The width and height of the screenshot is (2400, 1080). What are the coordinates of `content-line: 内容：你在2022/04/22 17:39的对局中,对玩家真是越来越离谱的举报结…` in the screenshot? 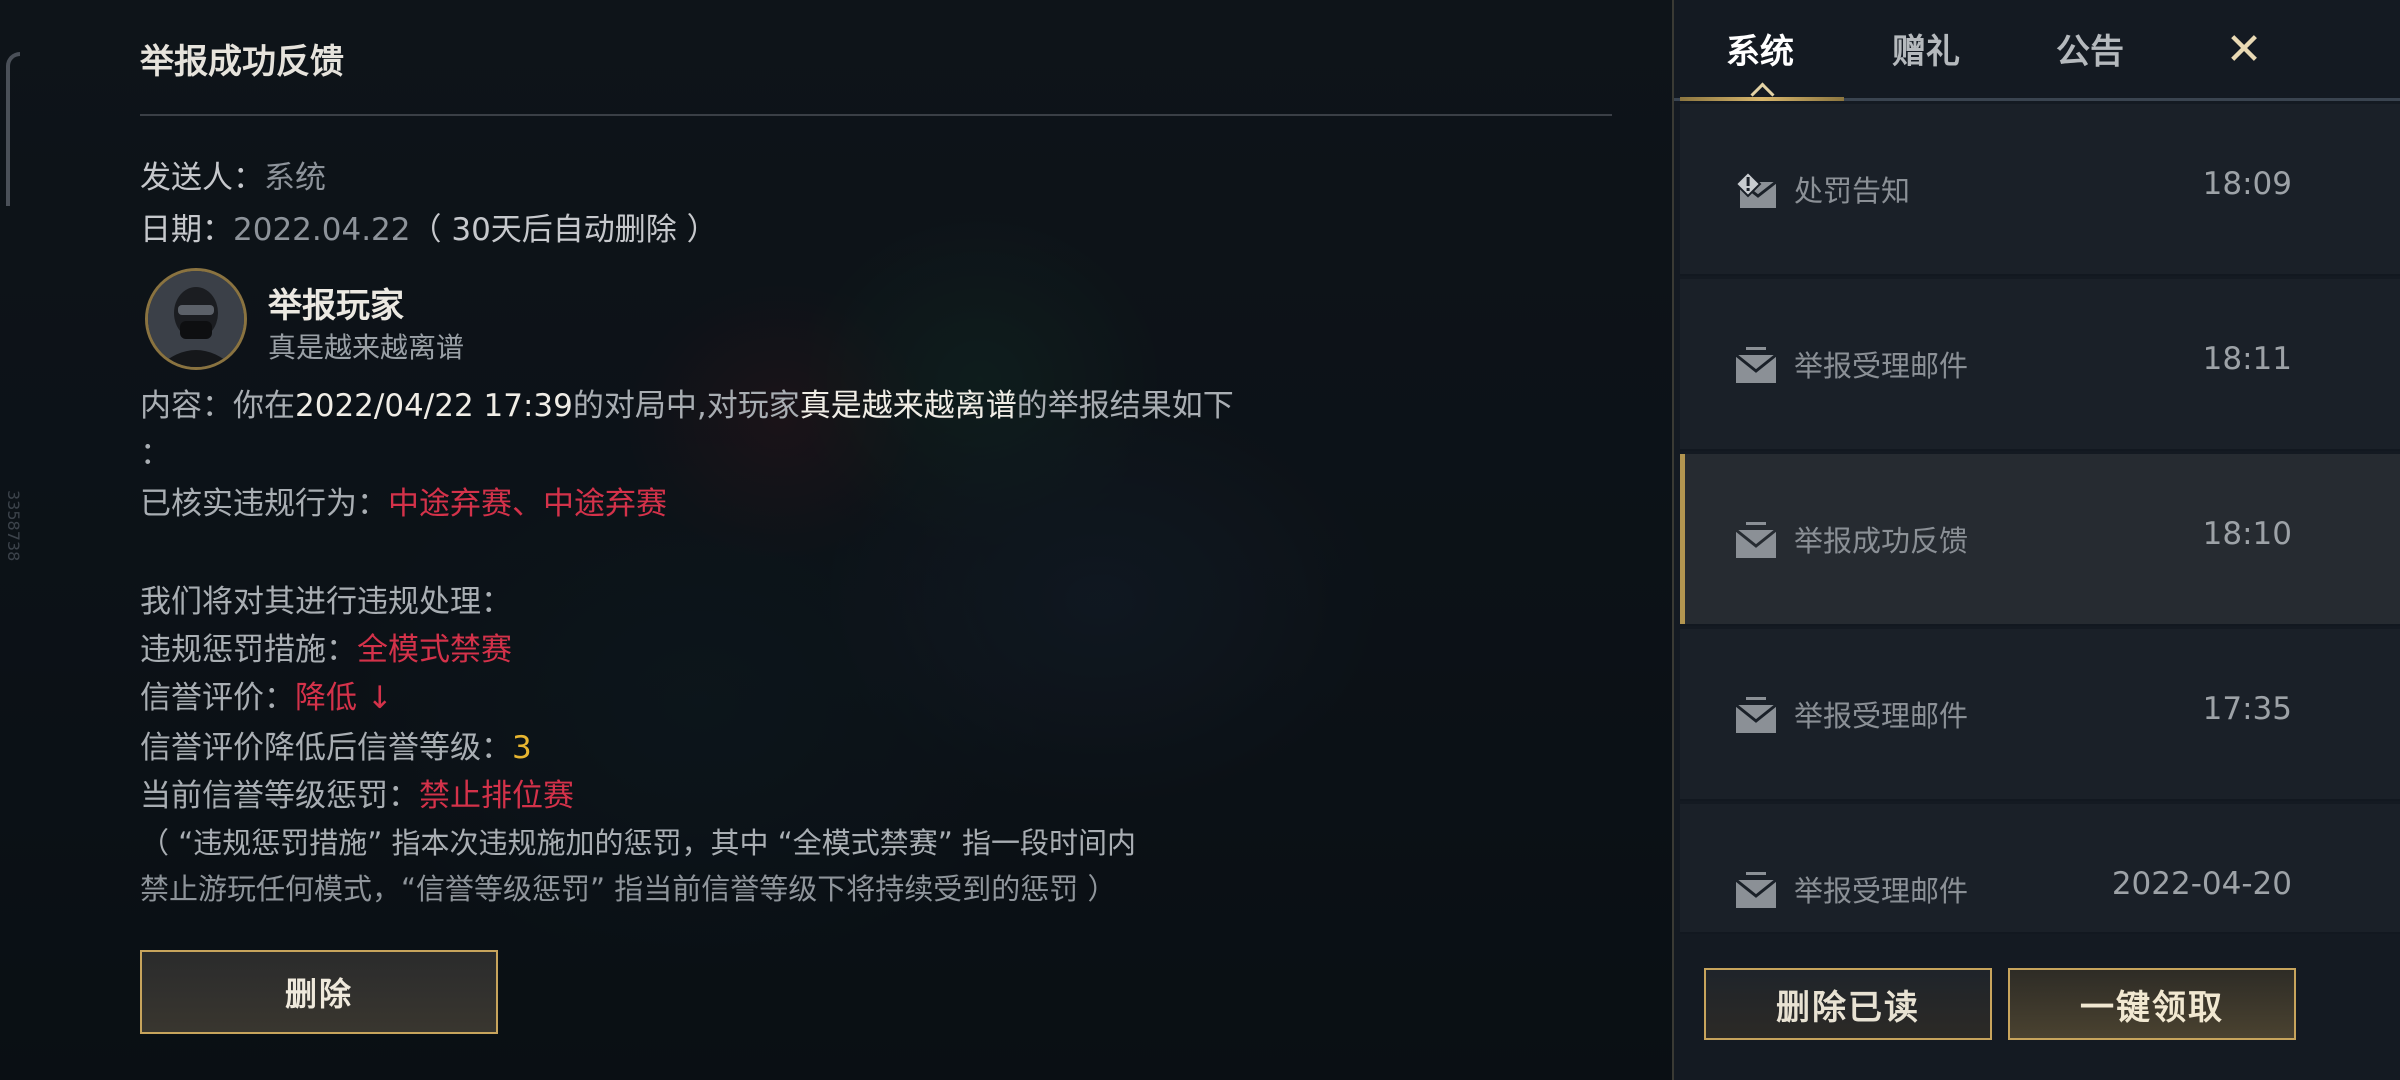 It's located at (687, 402).